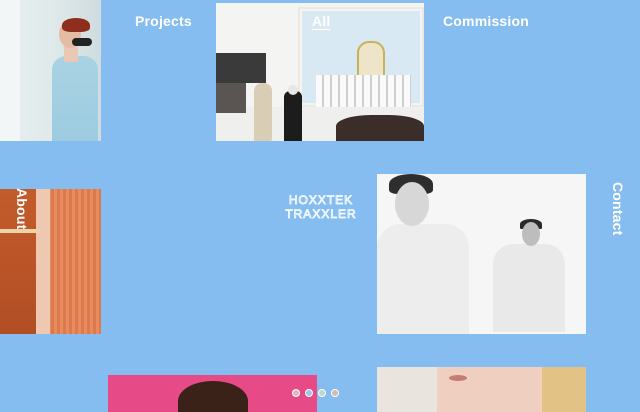  Describe the element at coordinates (481, 254) in the screenshot. I see `project-thumbnail-two-models-white` at that location.